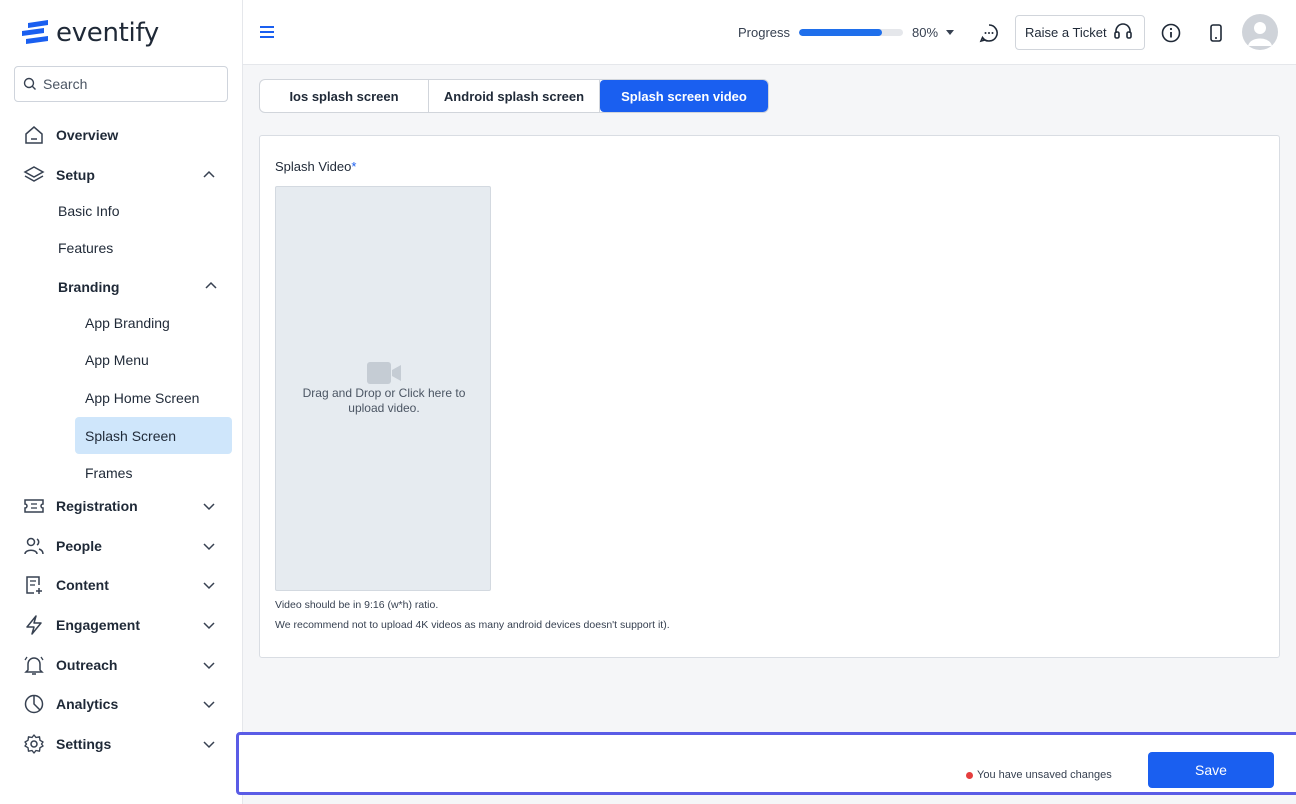 The height and width of the screenshot is (804, 1296). Describe the element at coordinates (82, 585) in the screenshot. I see `sidebar-item-label: Content` at that location.